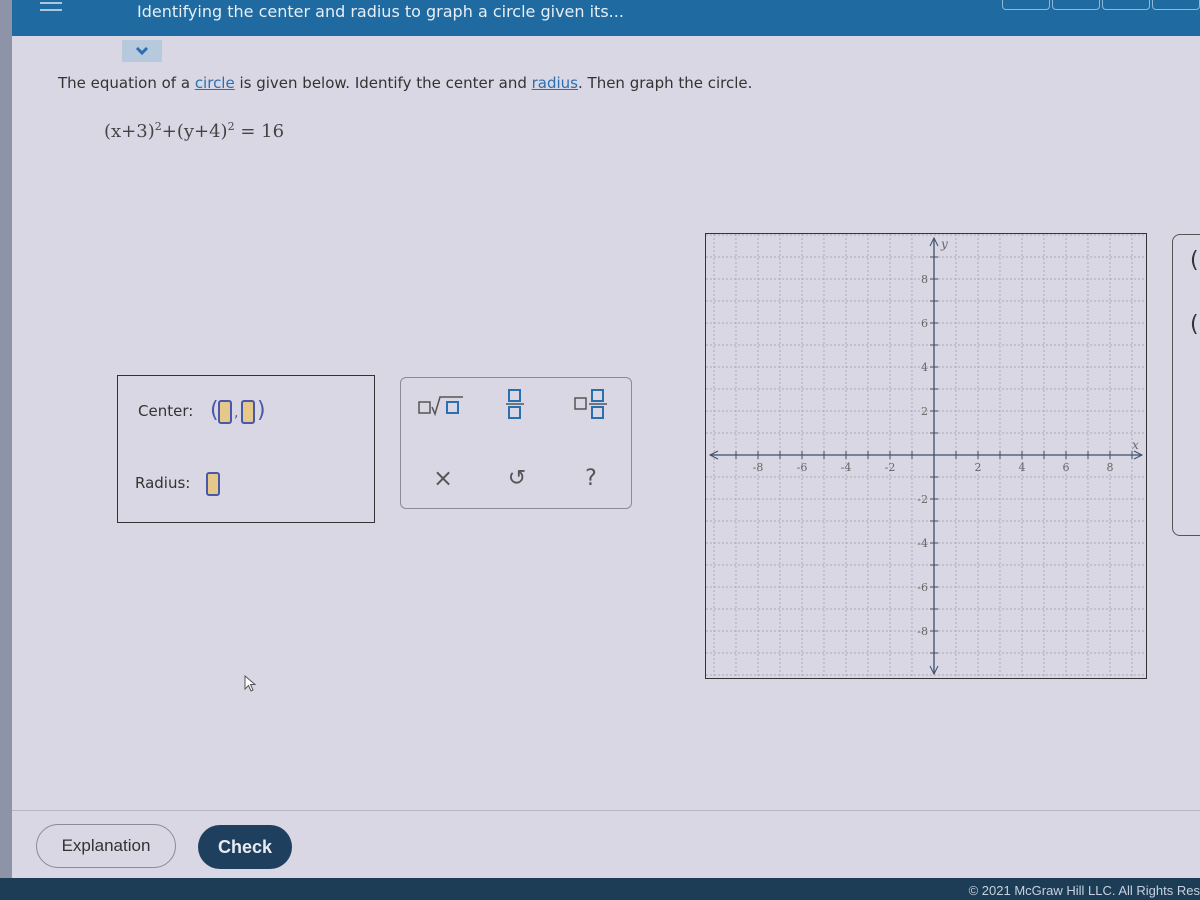  Describe the element at coordinates (6, 450) in the screenshot. I see `left-edge` at that location.